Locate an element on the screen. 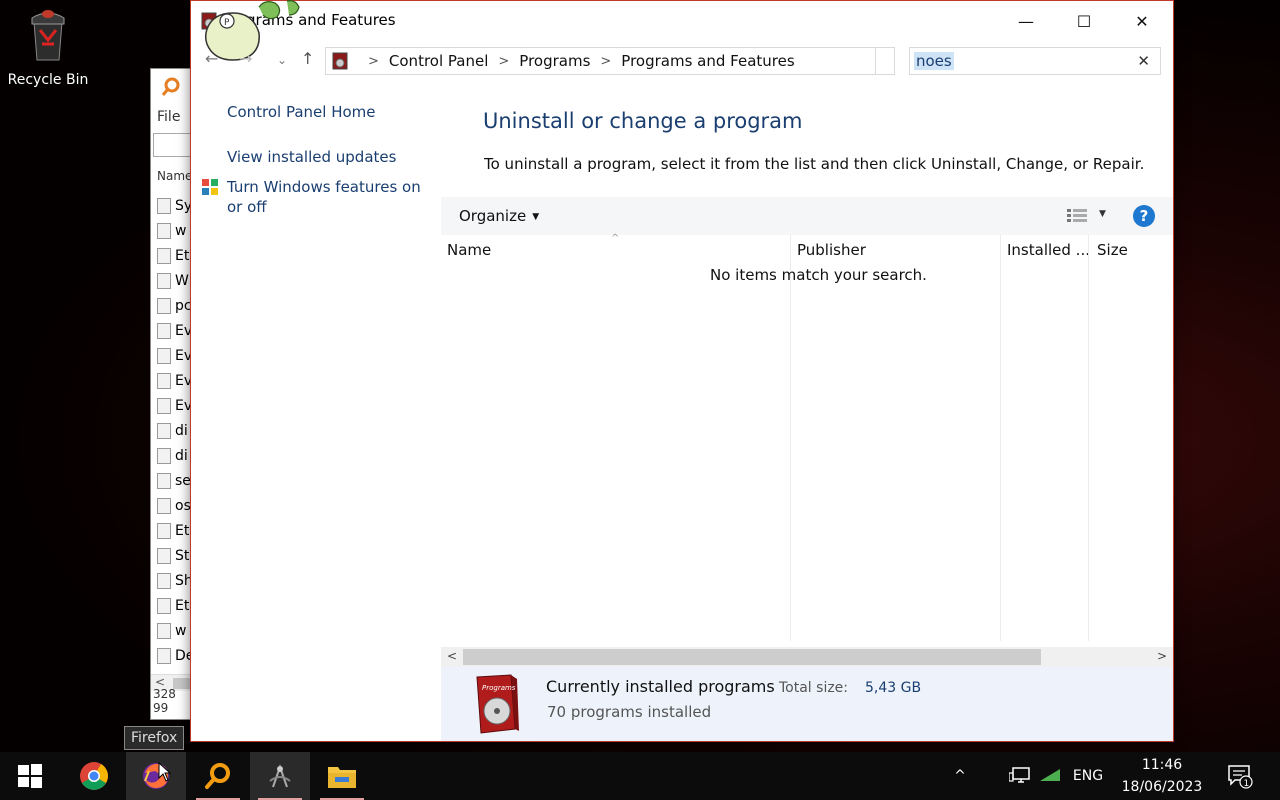 The width and height of the screenshot is (1280, 800). taskbar-chrome is located at coordinates (94, 776).